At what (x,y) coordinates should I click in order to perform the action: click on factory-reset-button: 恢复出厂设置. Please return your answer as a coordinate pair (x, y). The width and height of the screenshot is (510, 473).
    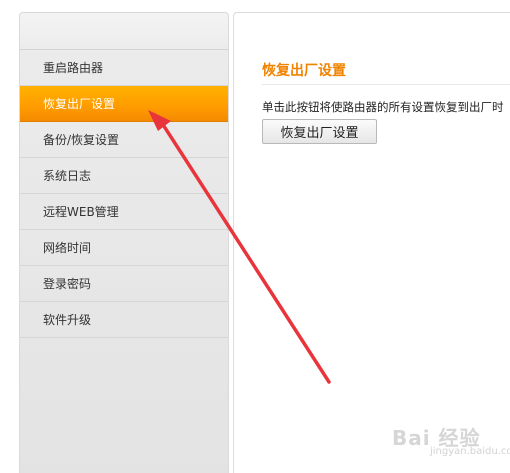
    Looking at the image, I should click on (319, 131).